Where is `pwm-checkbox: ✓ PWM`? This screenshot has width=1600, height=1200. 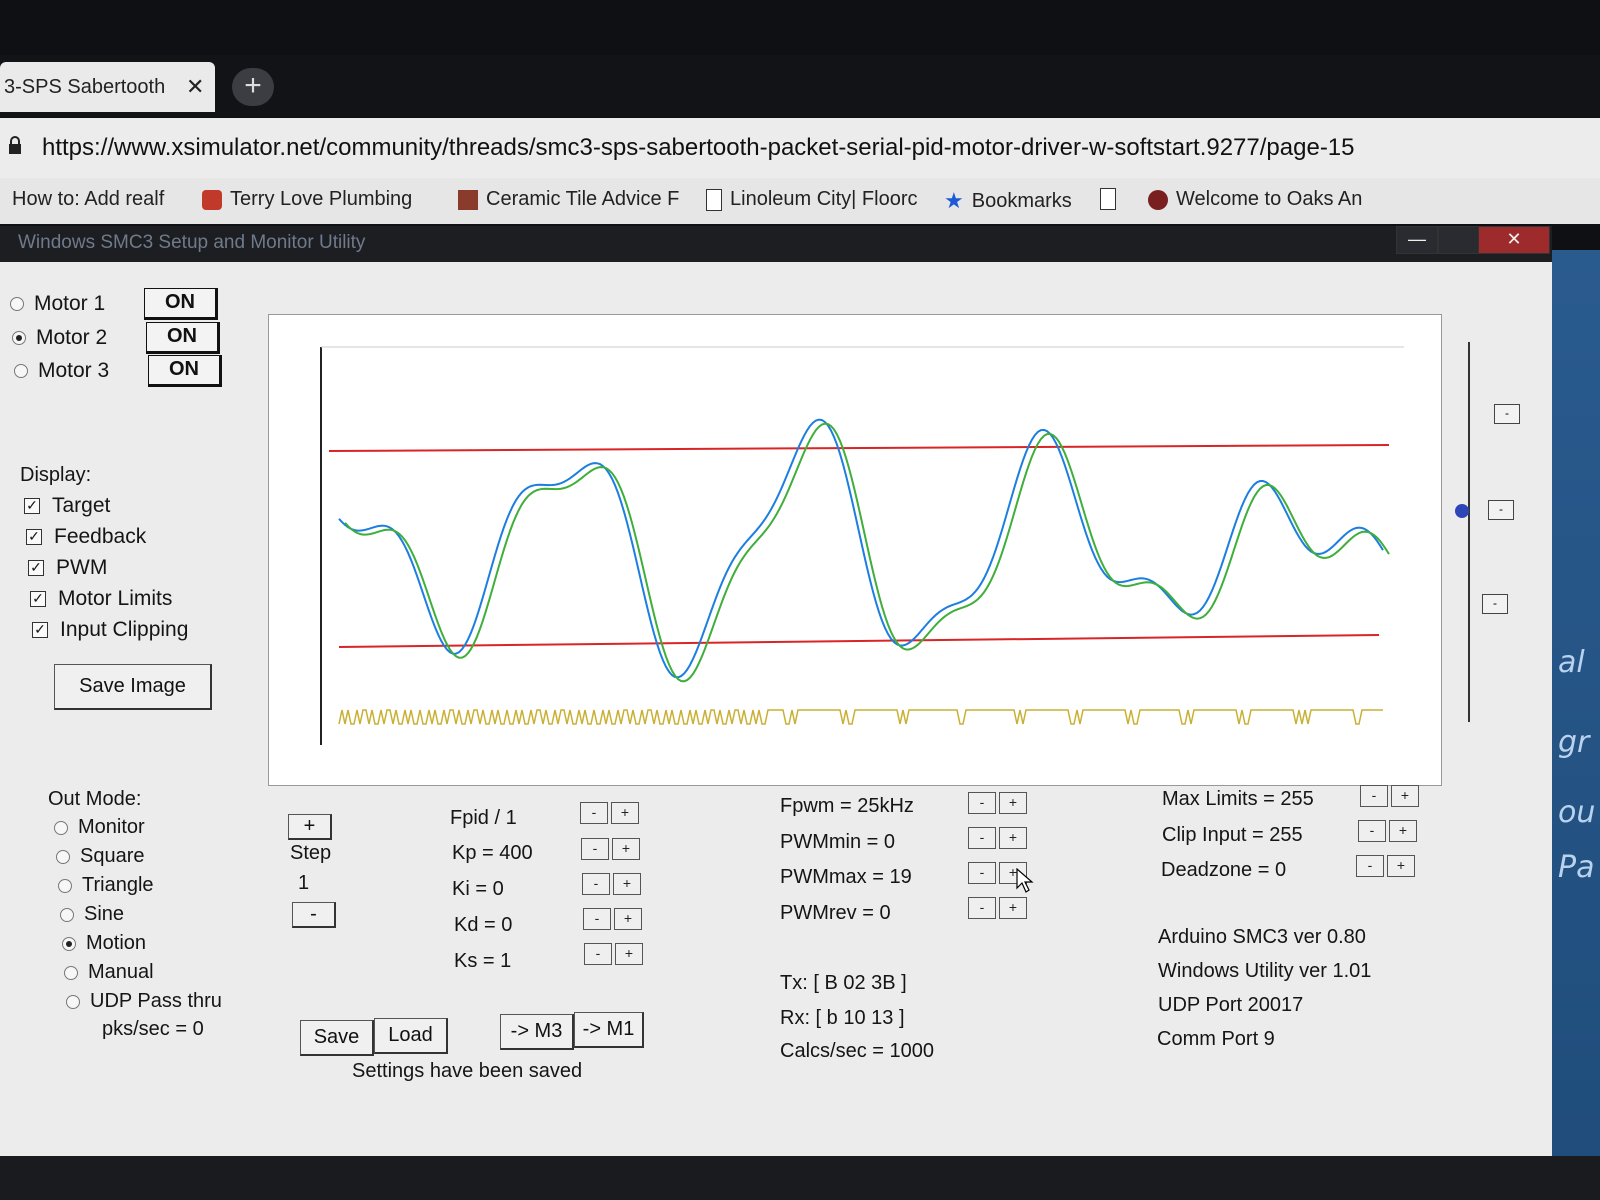
pwm-checkbox: ✓ PWM is located at coordinates (67, 568).